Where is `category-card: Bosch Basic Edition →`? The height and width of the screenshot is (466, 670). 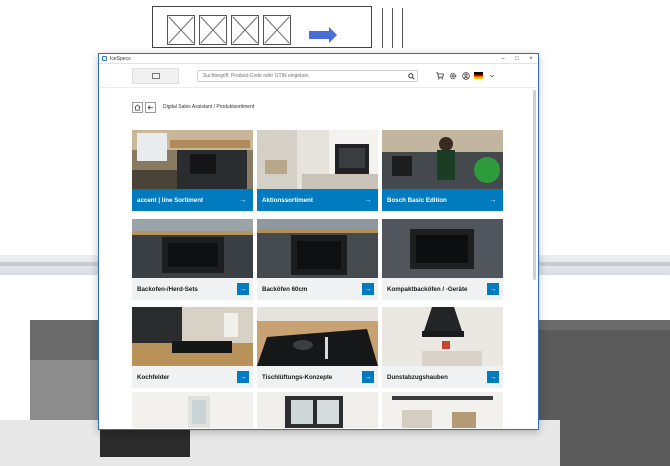 category-card: Bosch Basic Edition → is located at coordinates (442, 170).